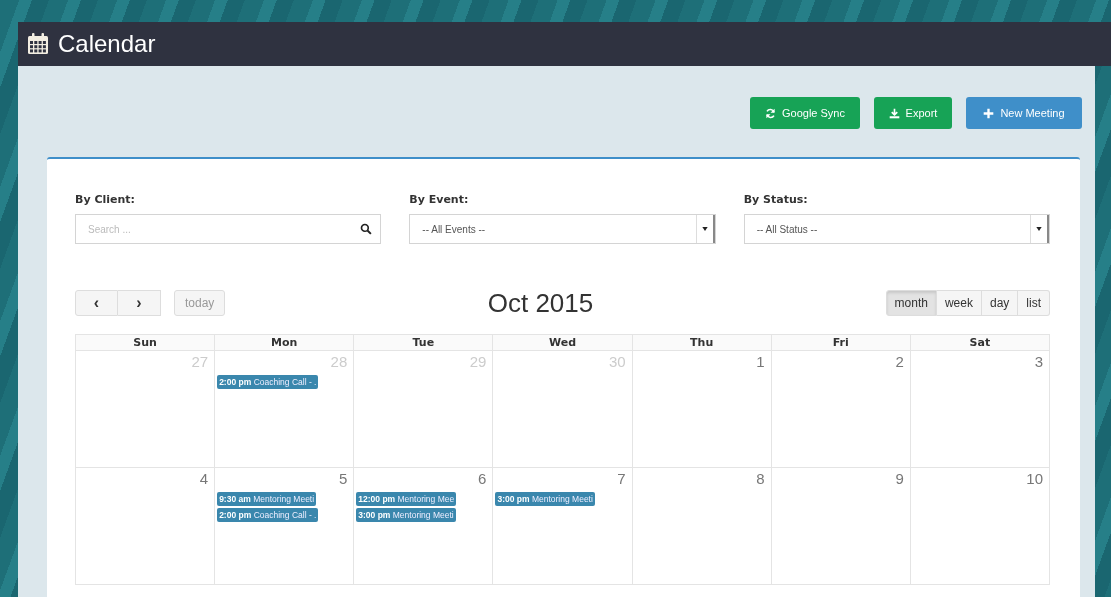 The width and height of the screenshot is (1111, 597). What do you see at coordinates (702, 342) in the screenshot?
I see `weekday-header: Thu` at bounding box center [702, 342].